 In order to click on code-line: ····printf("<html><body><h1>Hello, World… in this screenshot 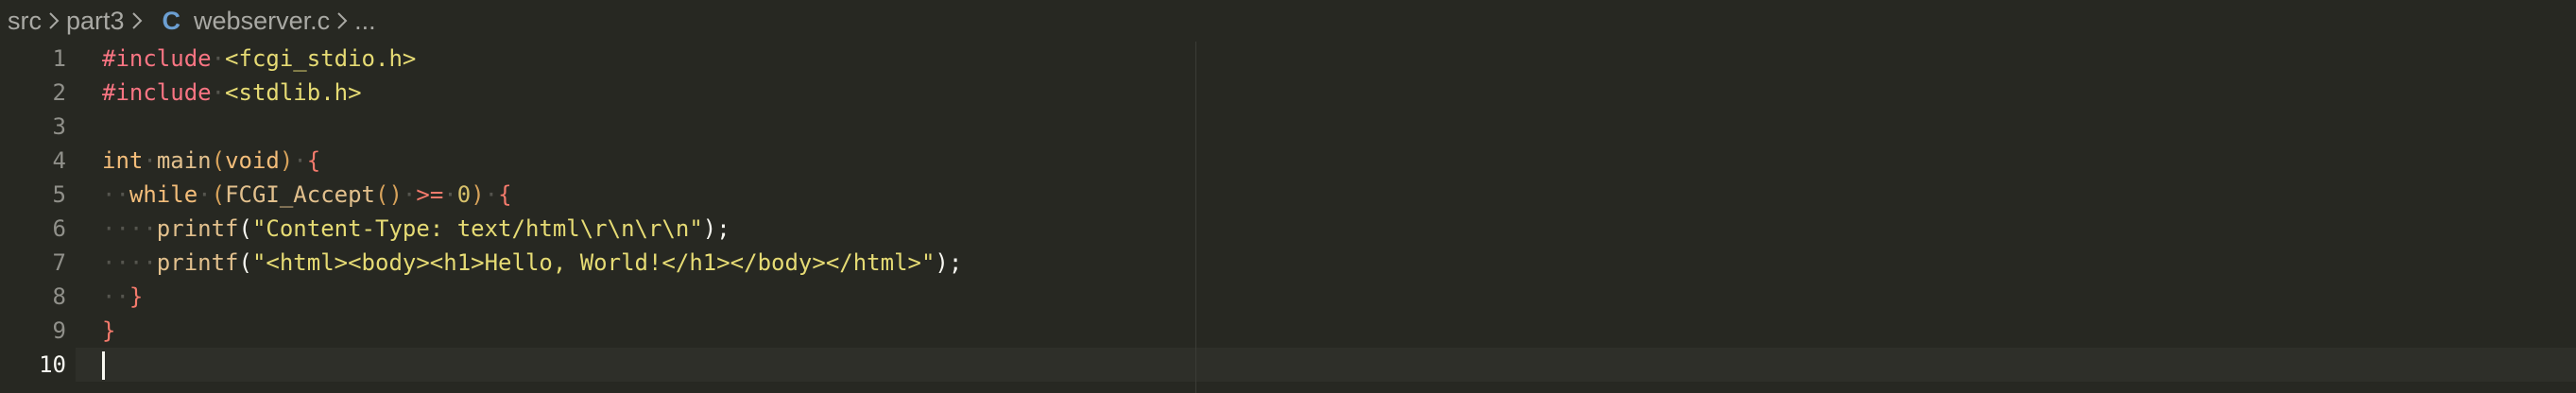, I will do `click(532, 262)`.